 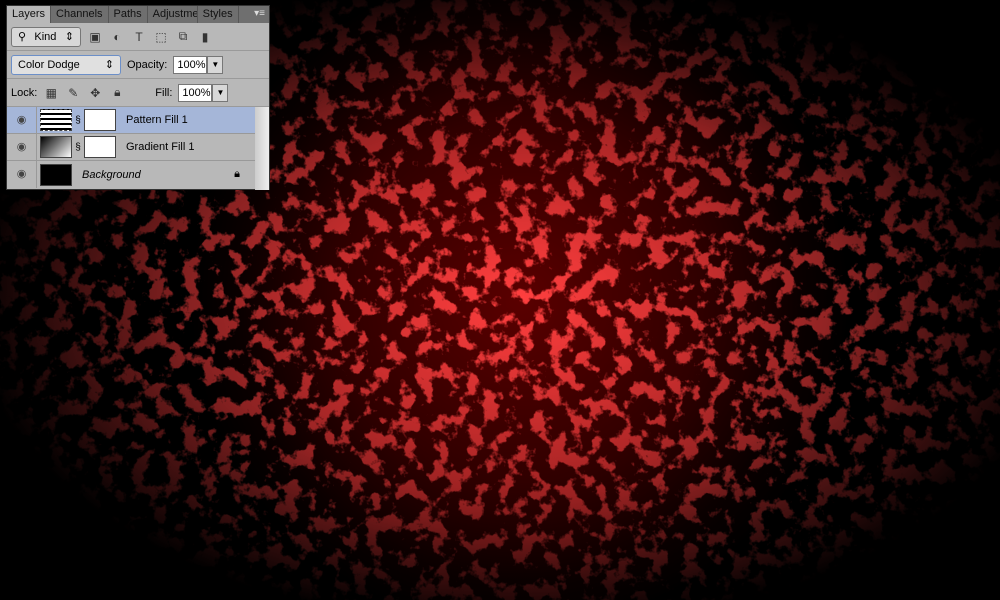 What do you see at coordinates (190, 64) in the screenshot?
I see `opacity-input: 100%` at bounding box center [190, 64].